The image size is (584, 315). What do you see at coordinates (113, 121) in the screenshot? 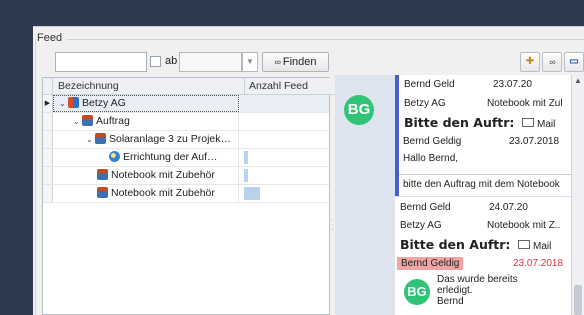
I see `tree-label: Auftrag` at bounding box center [113, 121].